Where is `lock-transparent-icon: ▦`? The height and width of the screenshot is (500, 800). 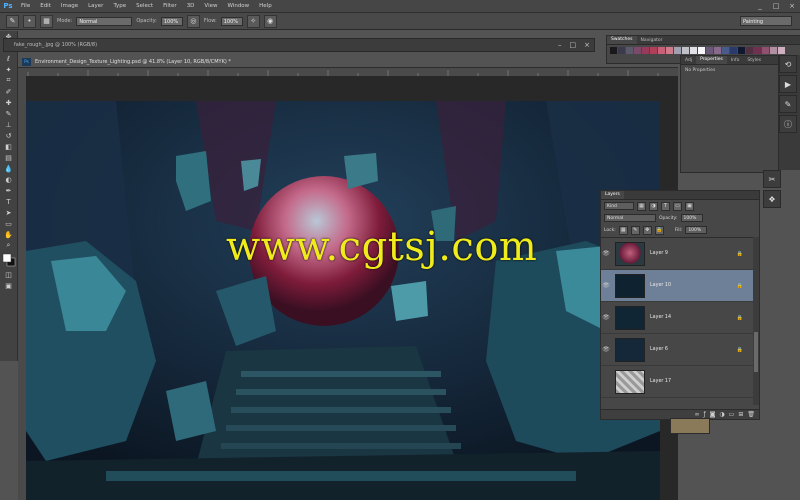 lock-transparent-icon: ▦ is located at coordinates (623, 230).